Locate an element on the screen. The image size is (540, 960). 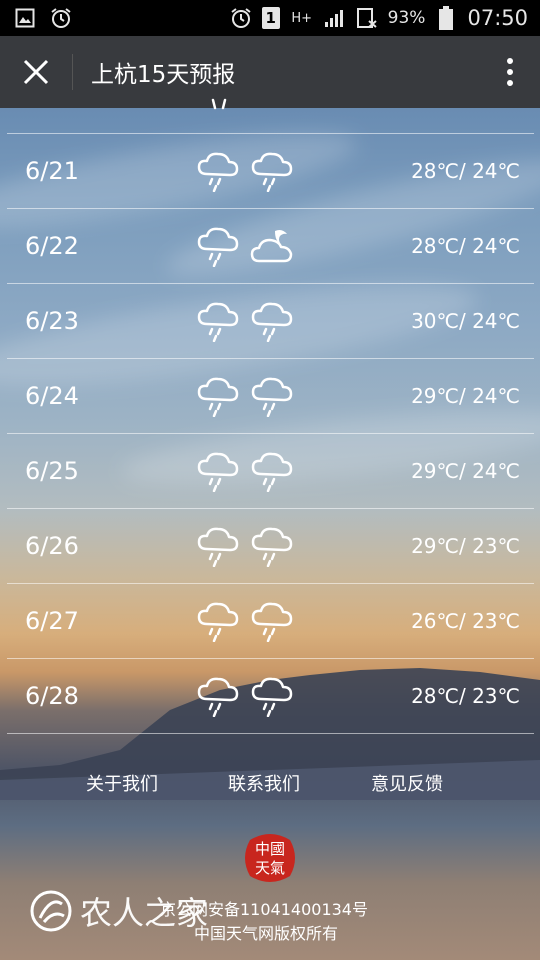
forecast-row: 6/24 29℃/ 24℃ is located at coordinates (270, 396).